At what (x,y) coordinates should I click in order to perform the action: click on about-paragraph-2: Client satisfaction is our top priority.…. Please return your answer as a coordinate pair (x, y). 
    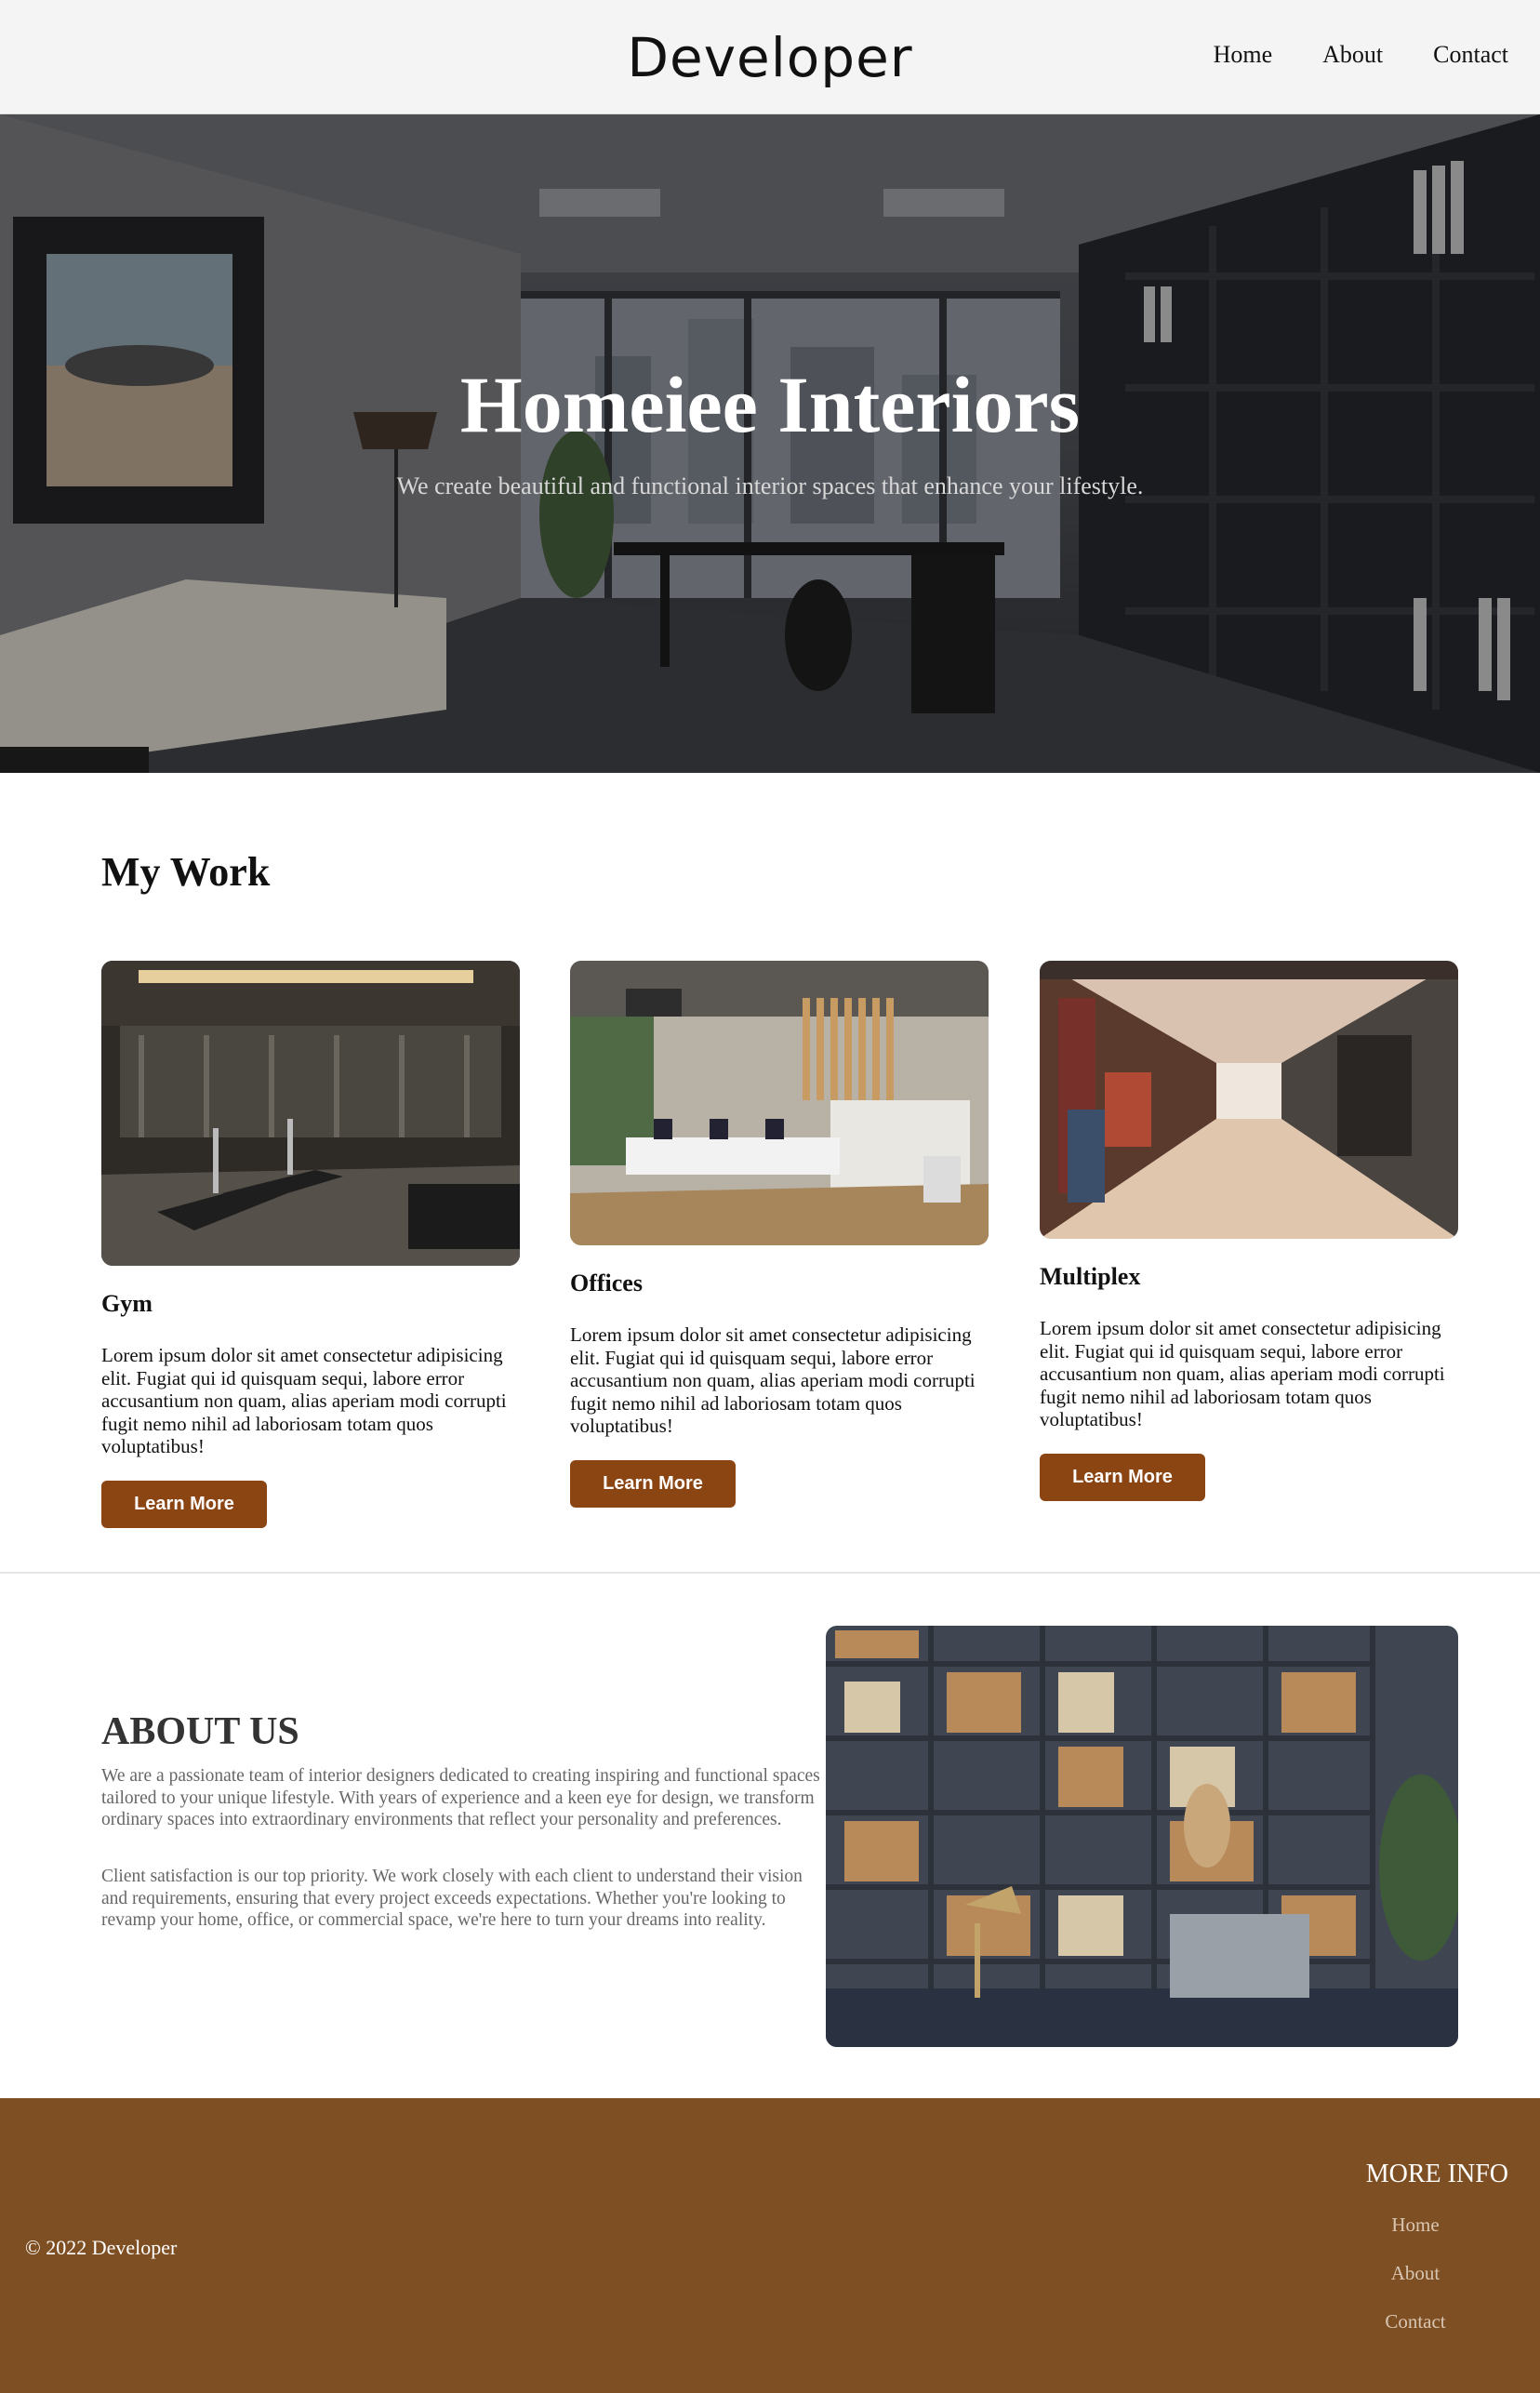
    Looking at the image, I should click on (452, 1899).